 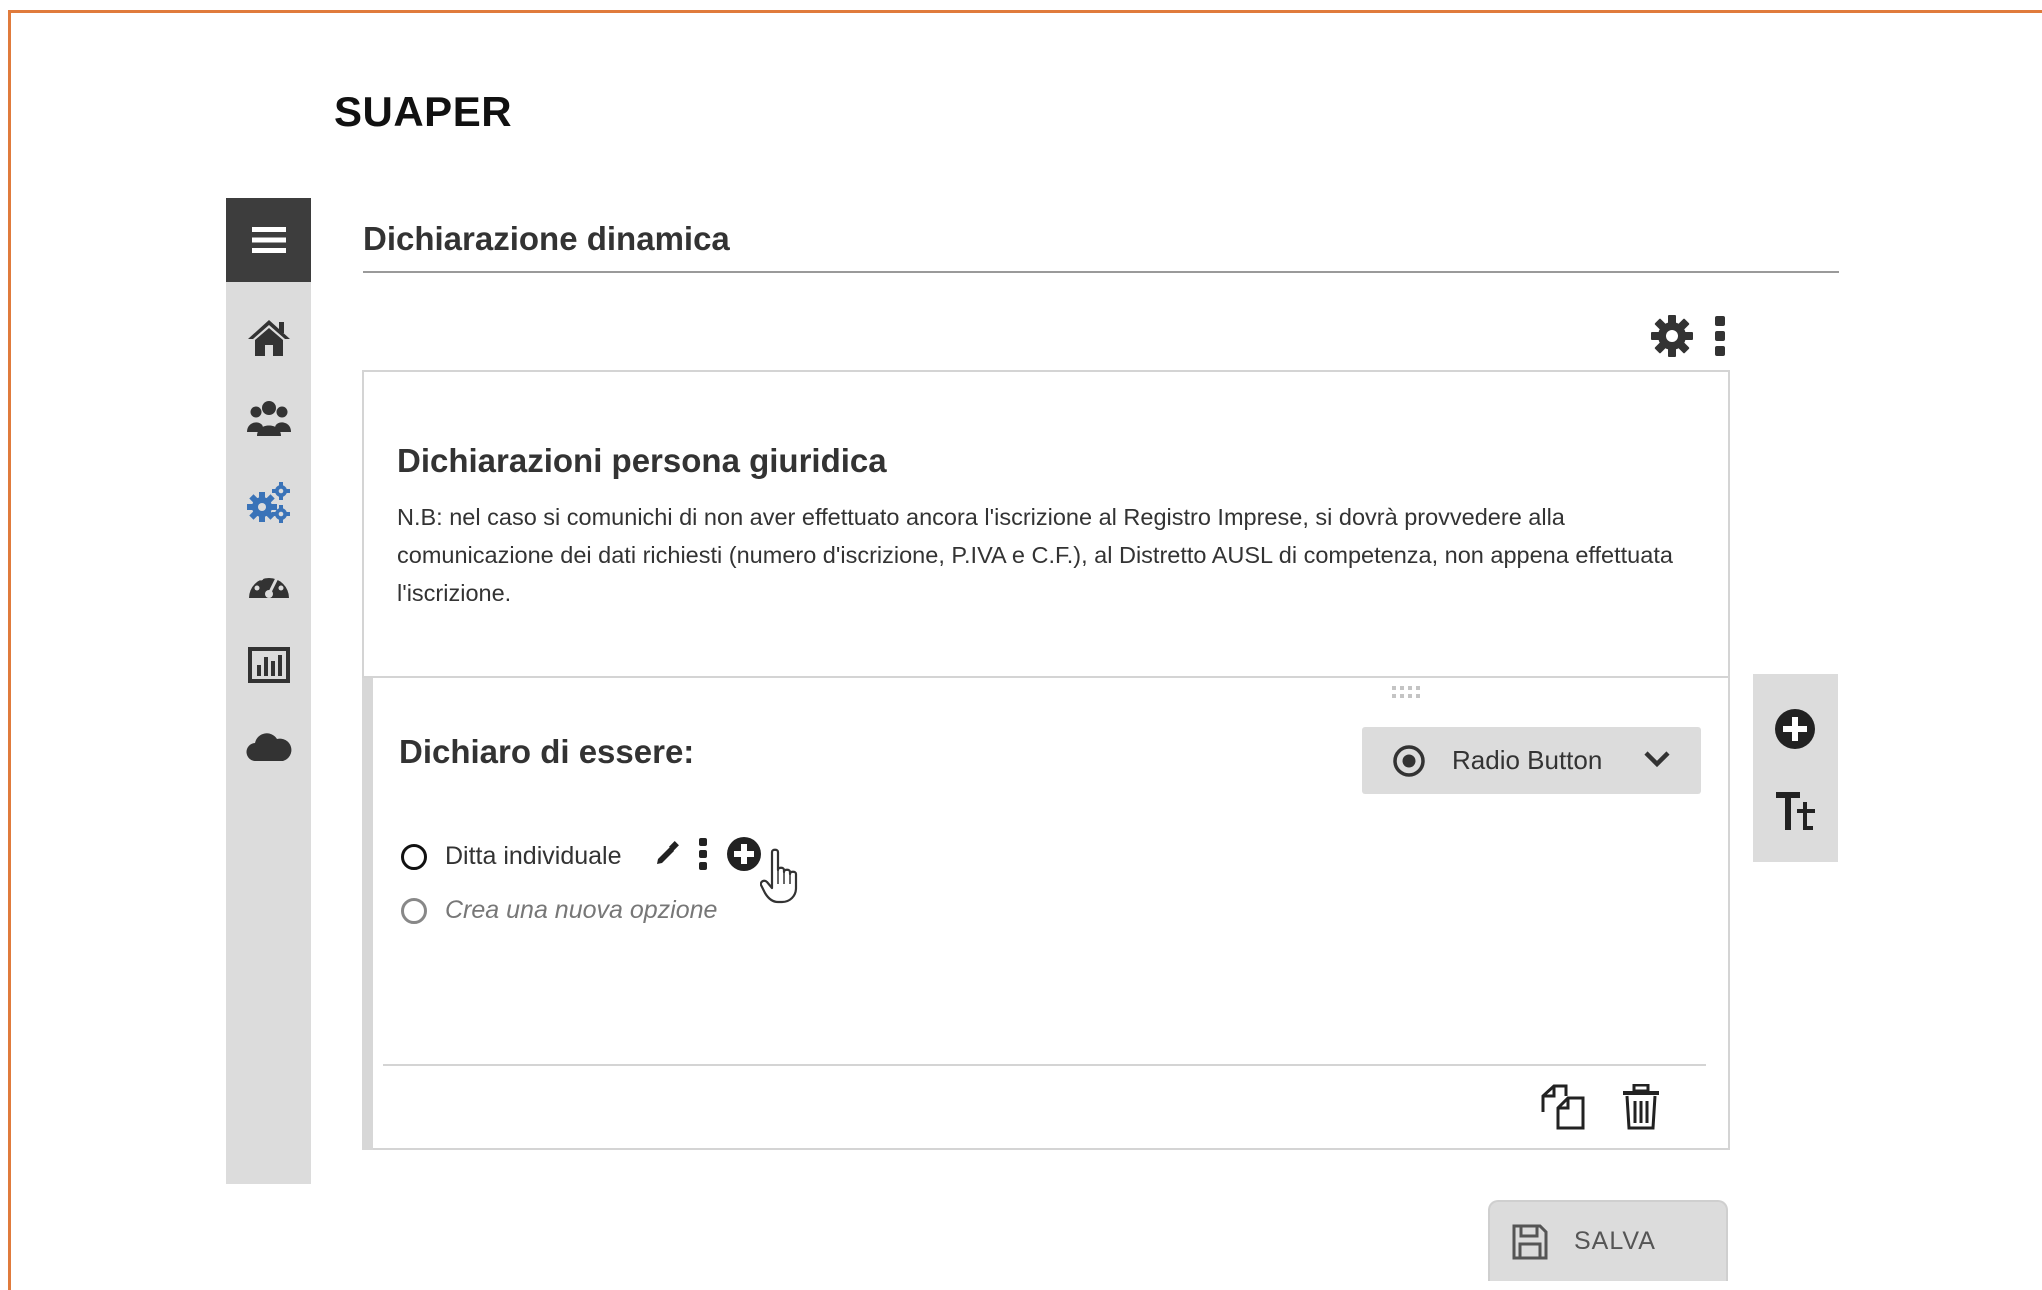 I want to click on hamburger-menu-icon, so click(x=268, y=240).